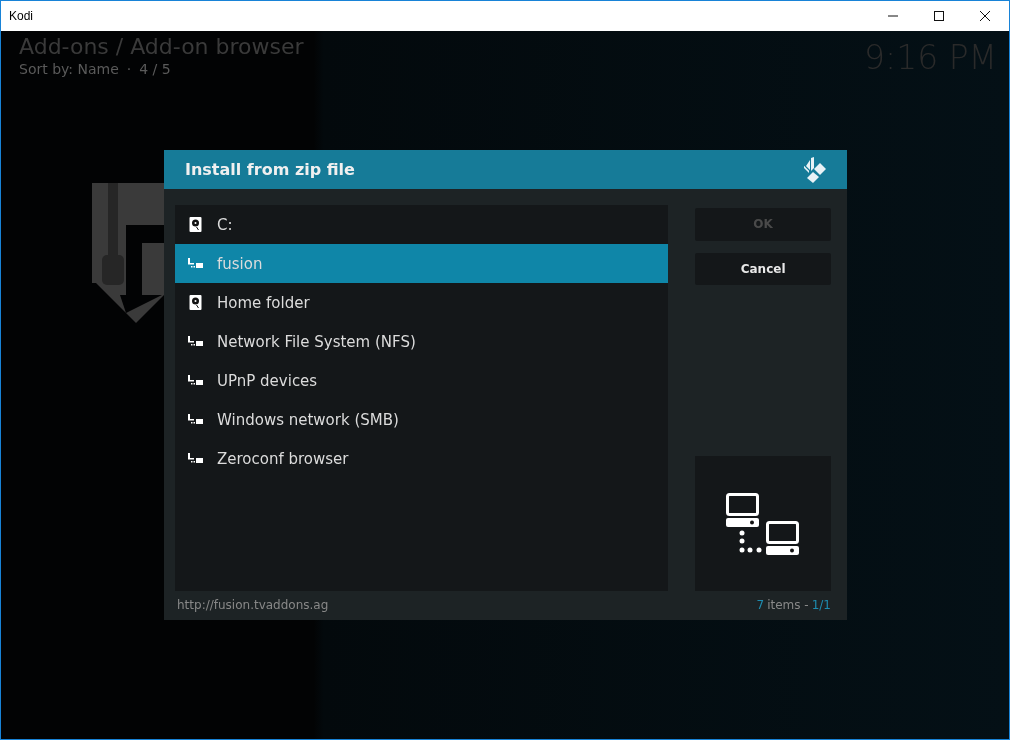  Describe the element at coordinates (422, 419) in the screenshot. I see `source-item: Windows network (SMB)` at that location.